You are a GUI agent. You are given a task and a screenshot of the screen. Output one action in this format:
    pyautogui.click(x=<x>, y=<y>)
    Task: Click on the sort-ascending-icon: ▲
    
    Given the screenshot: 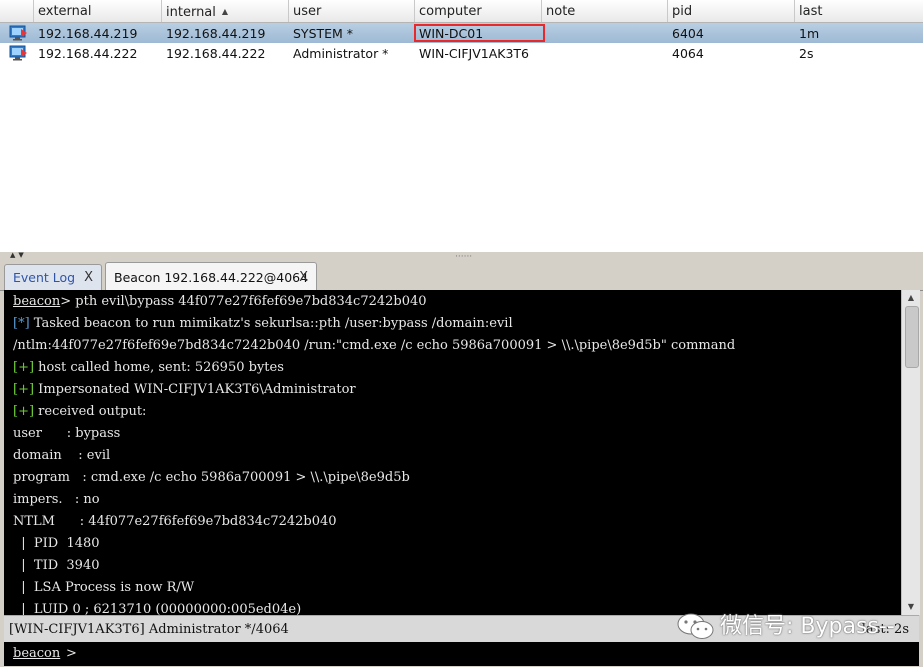 What is the action you would take?
    pyautogui.click(x=225, y=11)
    